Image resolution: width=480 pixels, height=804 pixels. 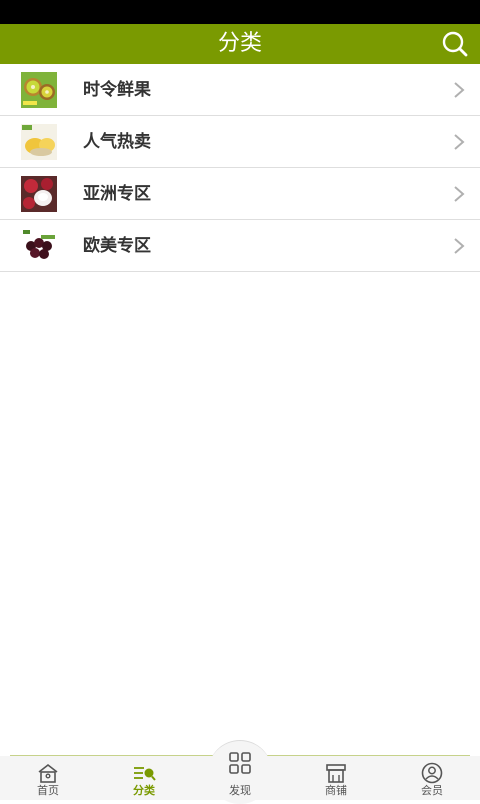 I want to click on lychee-fruit-thumb, so click(x=39, y=194).